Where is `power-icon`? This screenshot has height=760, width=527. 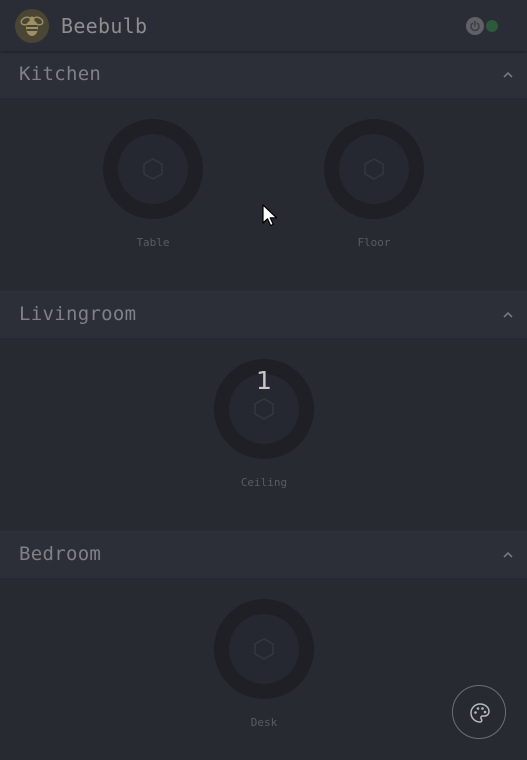 power-icon is located at coordinates (475, 26).